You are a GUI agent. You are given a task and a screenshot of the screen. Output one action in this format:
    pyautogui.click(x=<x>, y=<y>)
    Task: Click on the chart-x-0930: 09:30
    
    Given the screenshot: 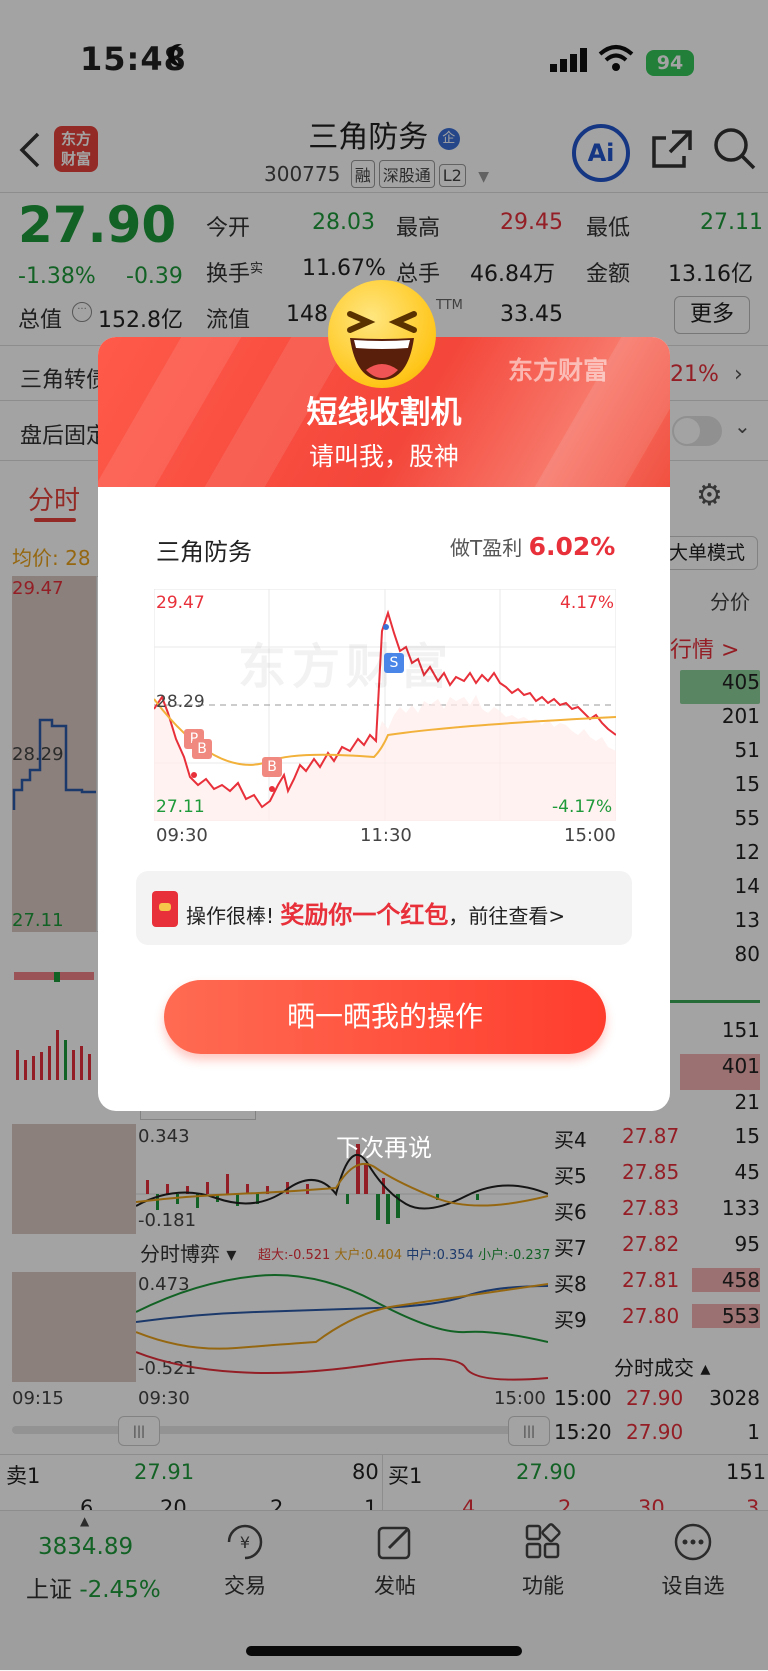 What is the action you would take?
    pyautogui.click(x=182, y=835)
    